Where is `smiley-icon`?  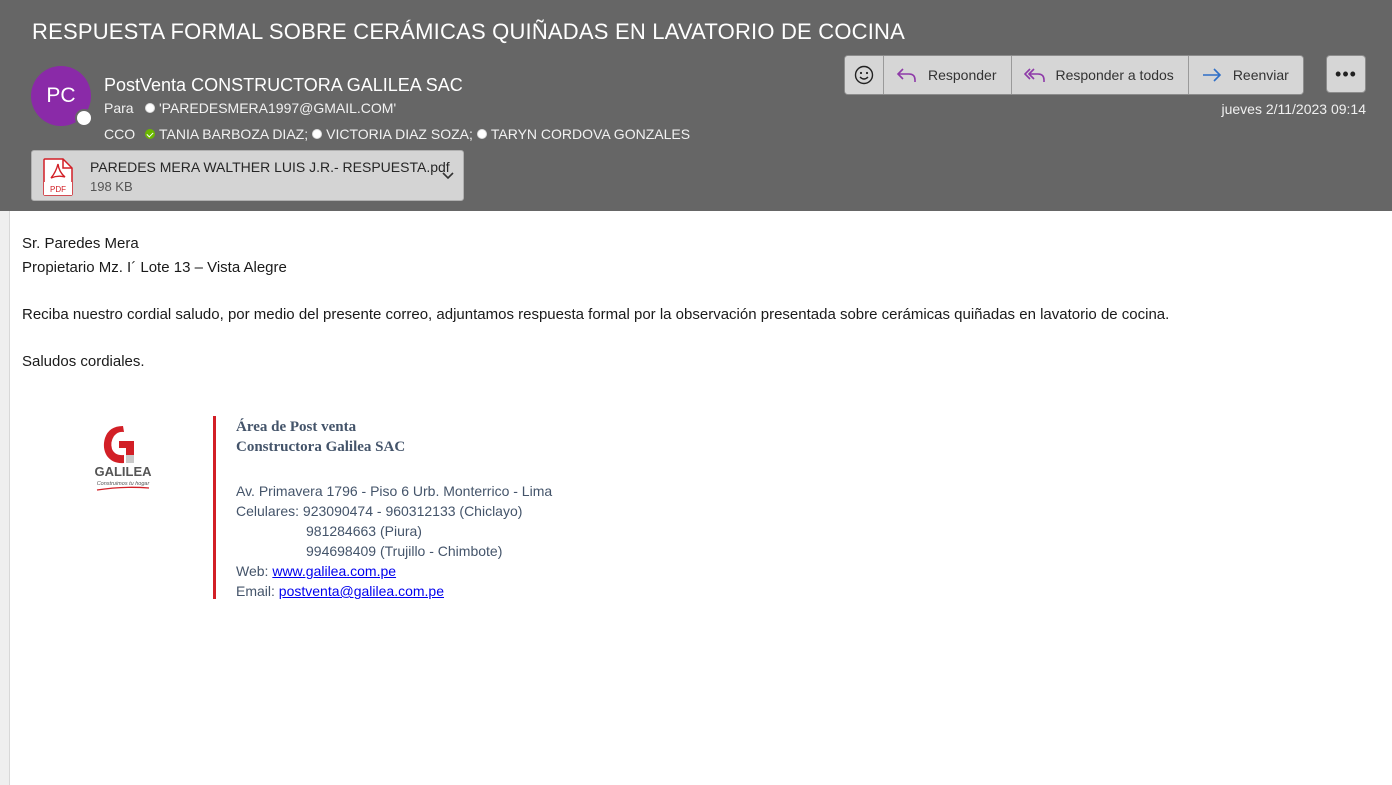
smiley-icon is located at coordinates (864, 75).